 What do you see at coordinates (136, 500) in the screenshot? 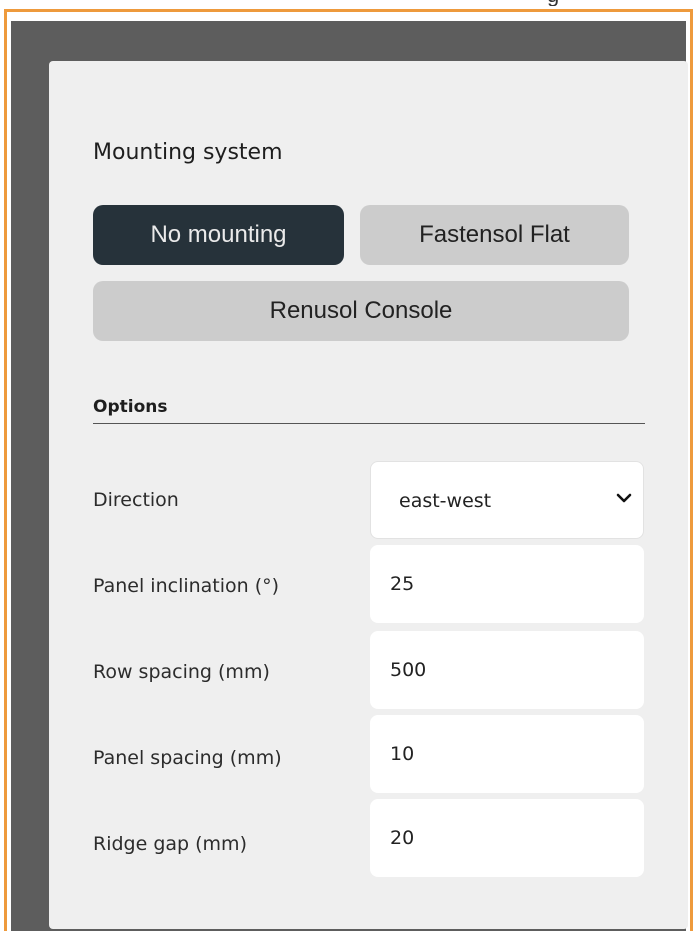
I see `direction-label: Direction` at bounding box center [136, 500].